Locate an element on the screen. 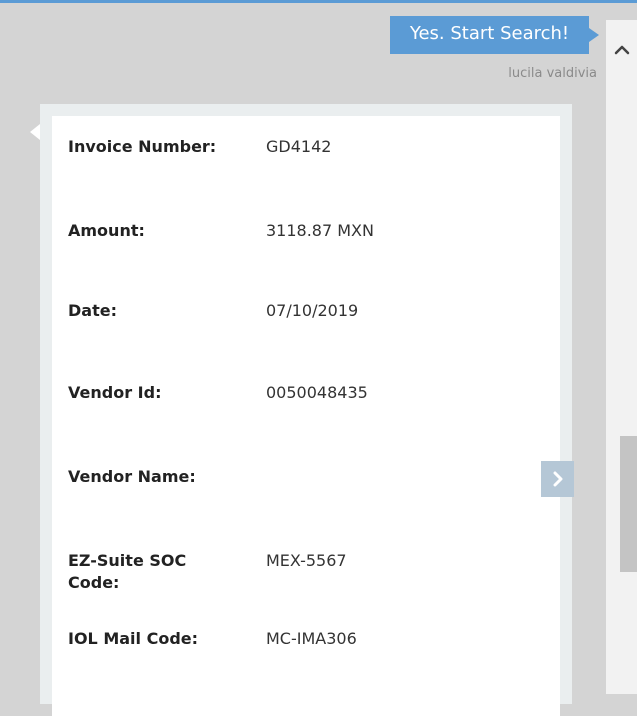 Image resolution: width=637 pixels, height=716 pixels. field-label: IOL Mail Code: is located at coordinates (133, 638).